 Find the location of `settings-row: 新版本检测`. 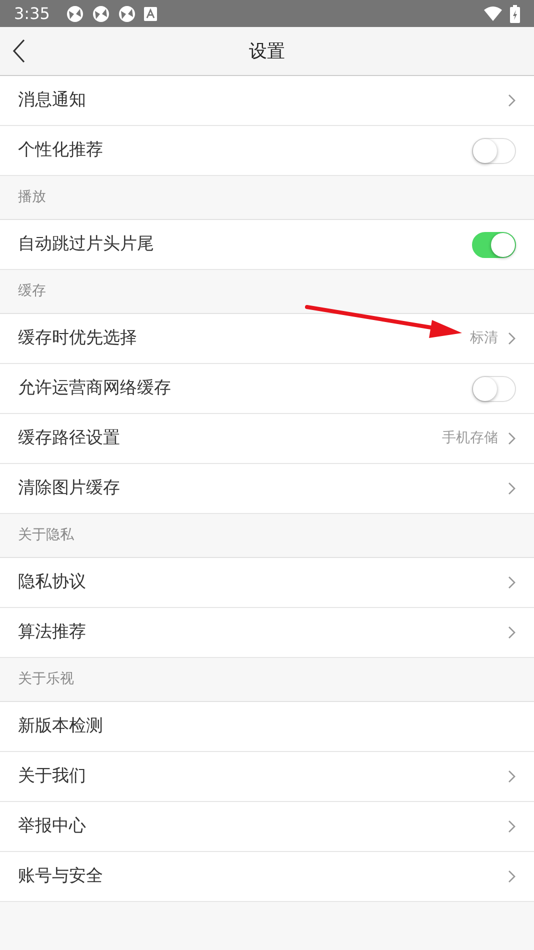

settings-row: 新版本检测 is located at coordinates (267, 727).